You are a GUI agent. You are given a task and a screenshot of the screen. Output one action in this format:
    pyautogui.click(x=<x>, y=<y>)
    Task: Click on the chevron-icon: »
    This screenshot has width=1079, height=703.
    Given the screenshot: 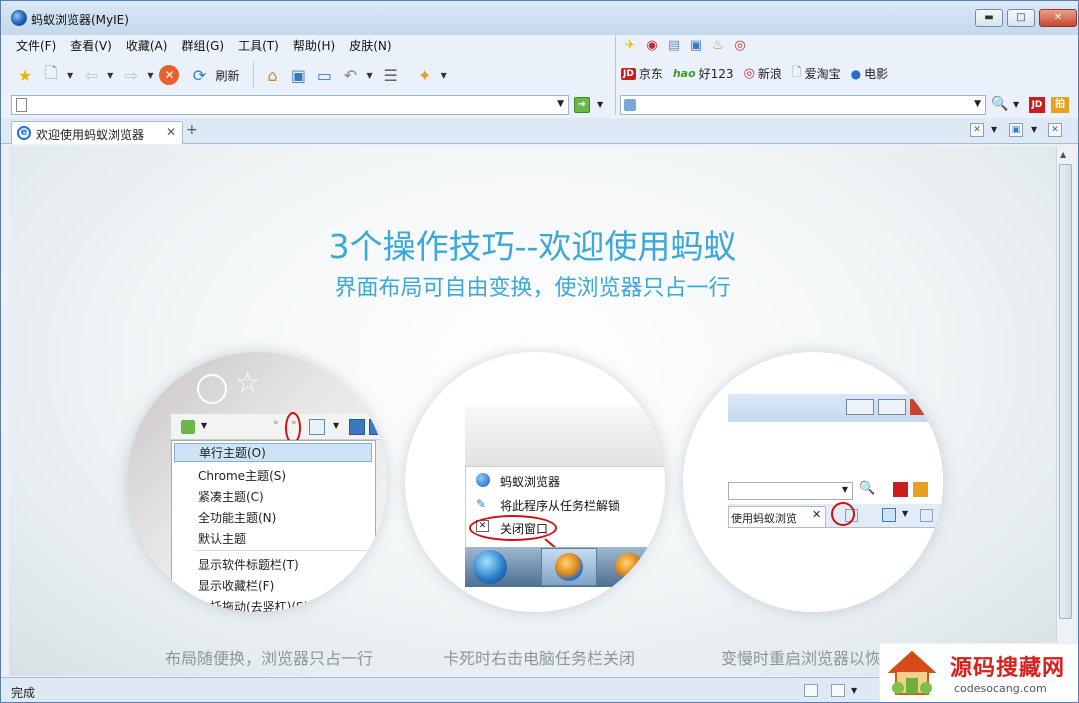 What is the action you would take?
    pyautogui.click(x=276, y=423)
    